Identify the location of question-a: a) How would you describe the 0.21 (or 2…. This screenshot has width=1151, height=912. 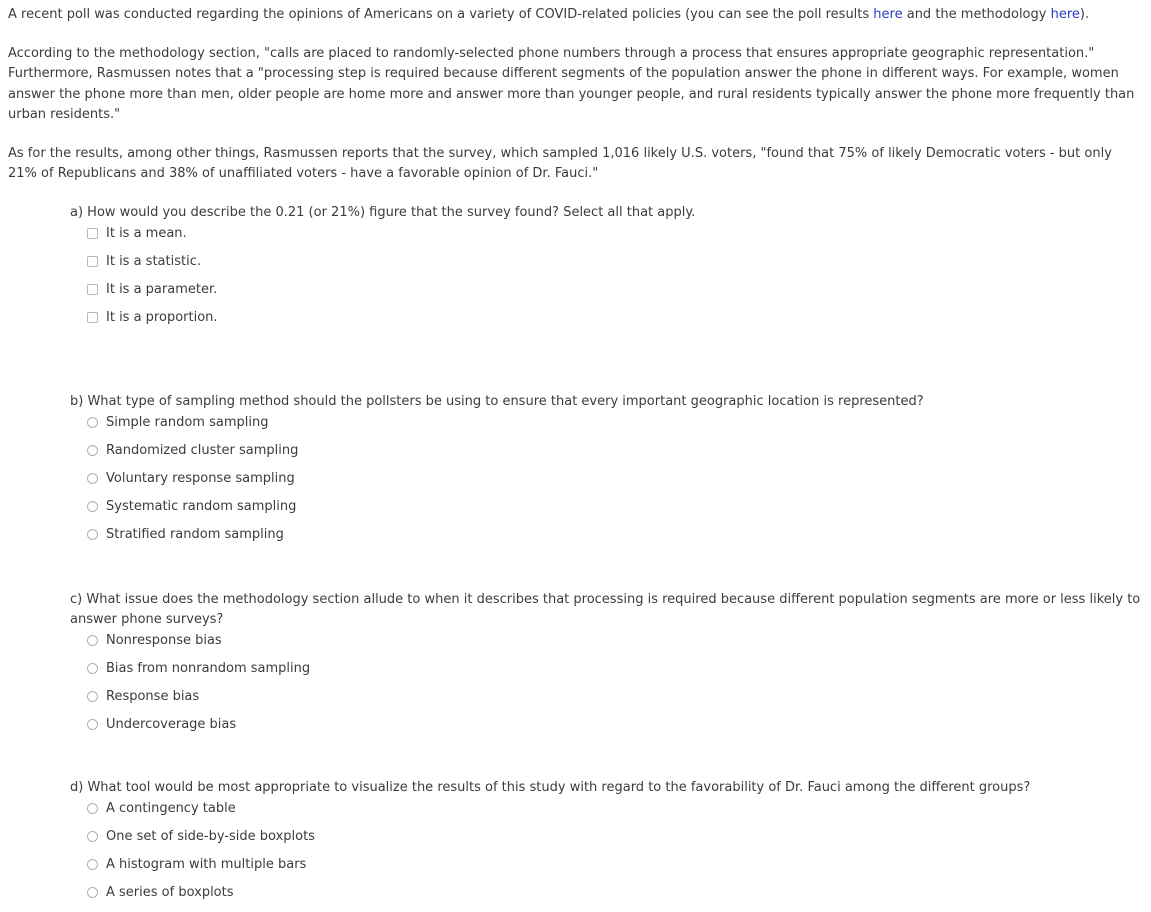
(602, 270).